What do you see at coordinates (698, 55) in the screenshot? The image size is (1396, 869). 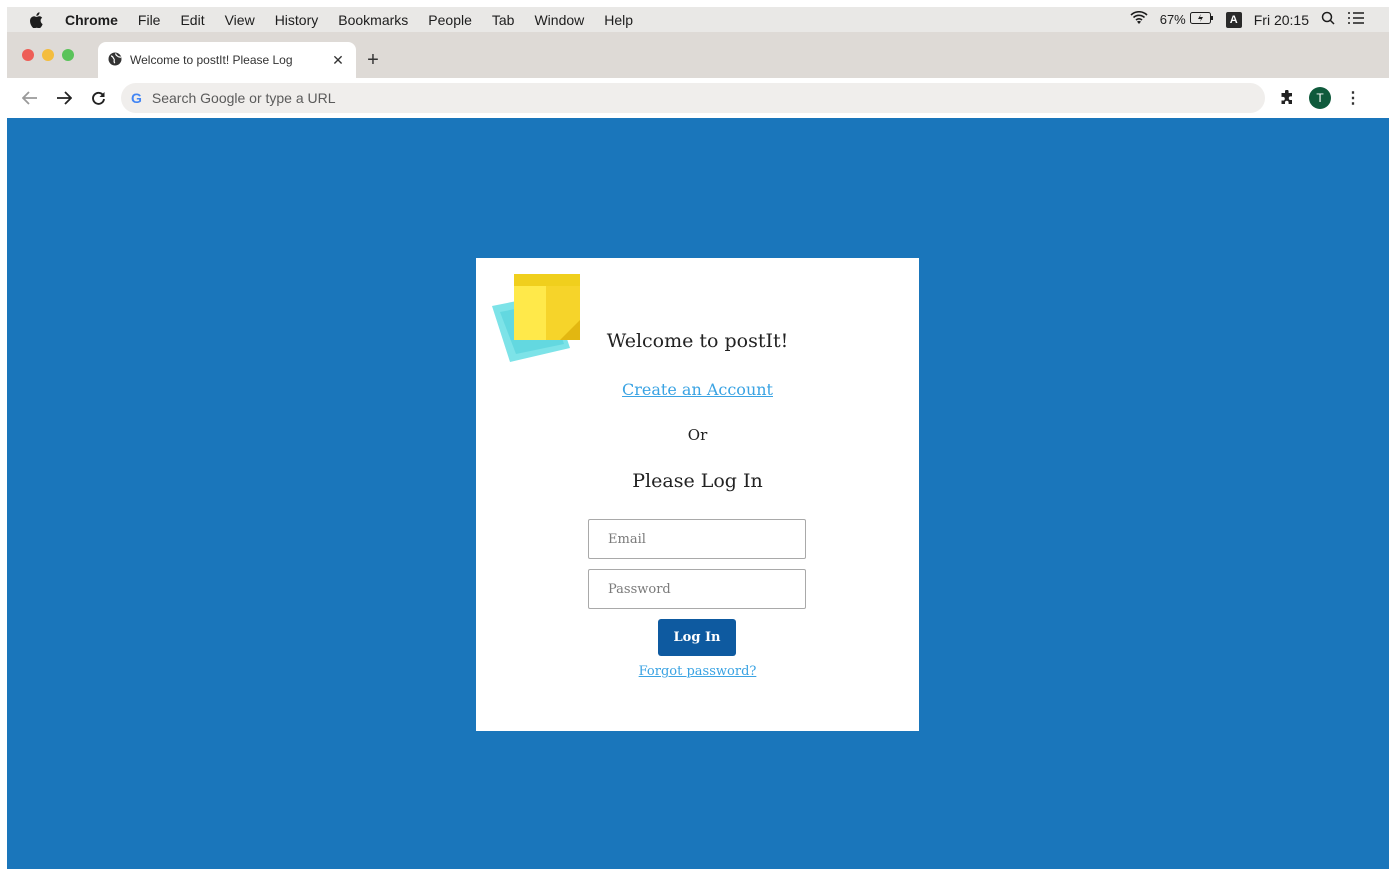 I see `tab-strip: Welcome to postIt! Please Log ✕ +` at bounding box center [698, 55].